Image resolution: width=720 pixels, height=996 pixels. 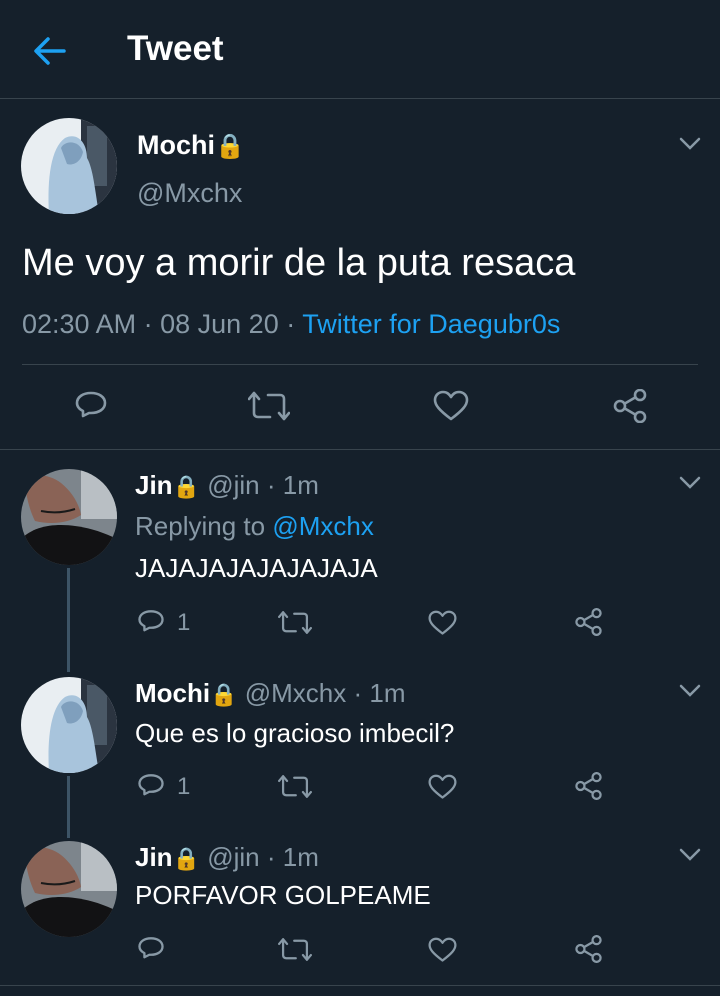 I want to click on page-title: Tweet, so click(x=175, y=48).